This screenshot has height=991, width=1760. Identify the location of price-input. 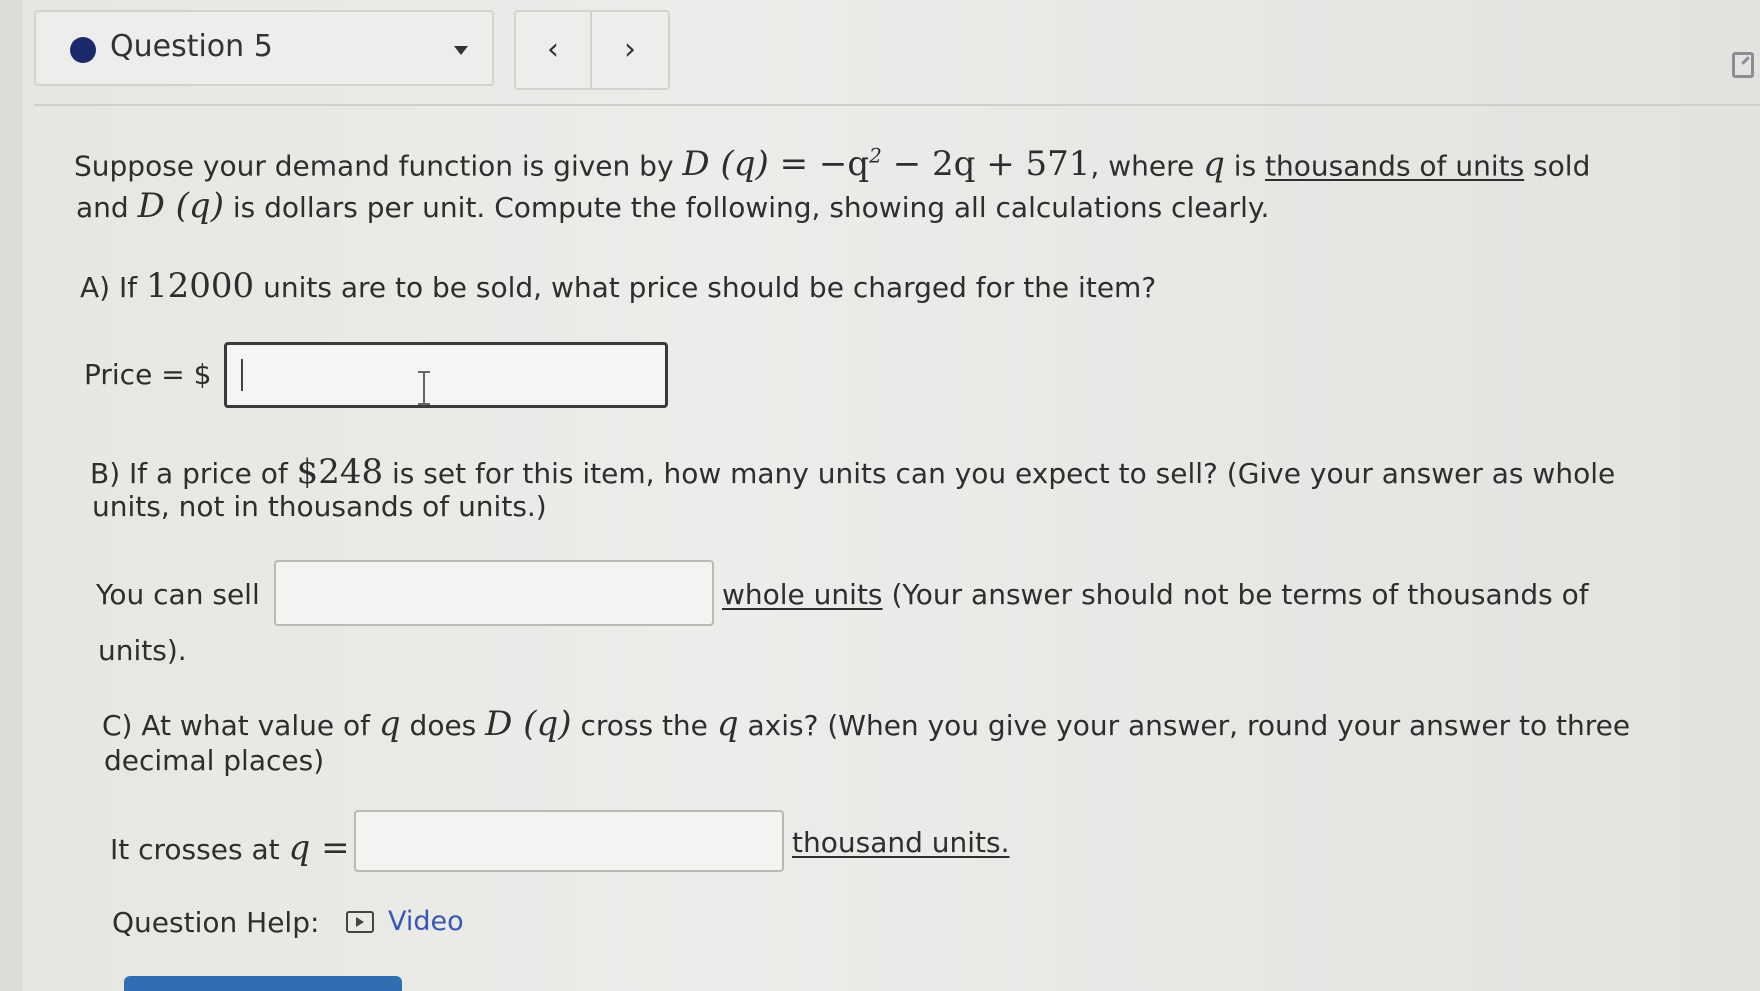
(446, 375).